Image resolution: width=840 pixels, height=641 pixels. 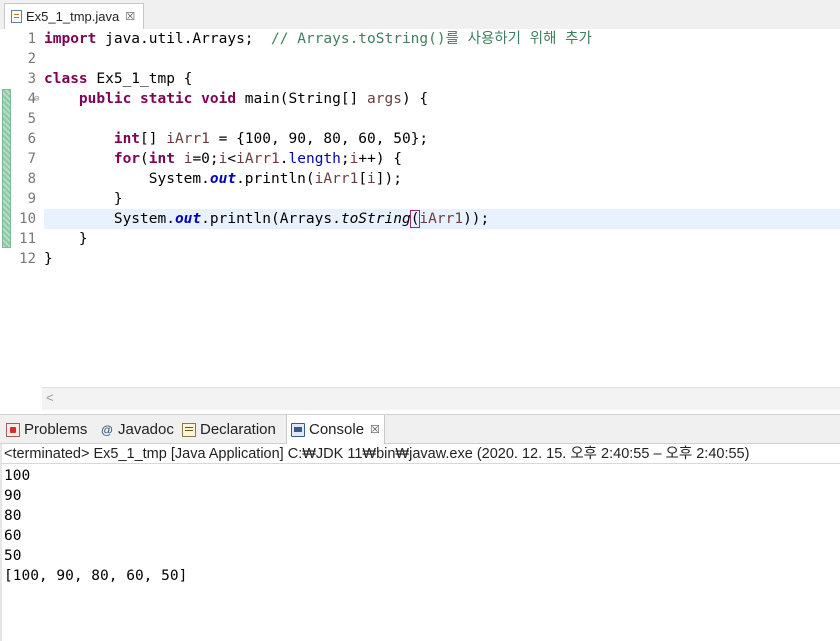 What do you see at coordinates (27, 239) in the screenshot?
I see `line-number: 11` at bounding box center [27, 239].